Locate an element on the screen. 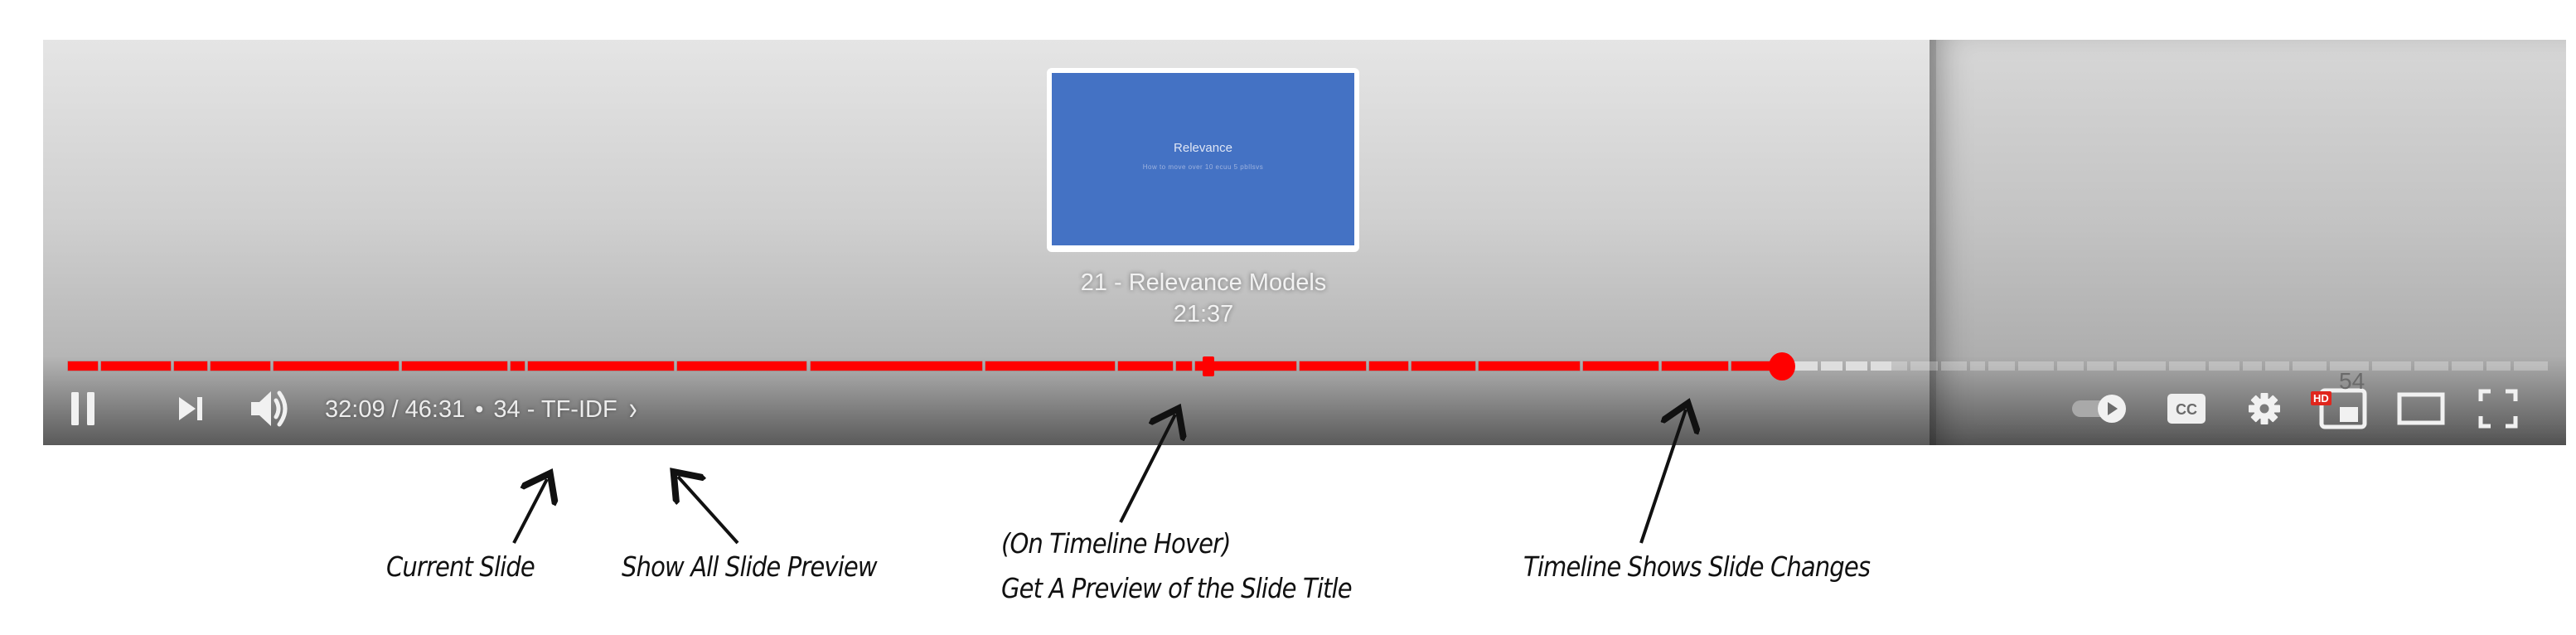 Image resolution: width=2576 pixels, height=635 pixels. fullscreen-button is located at coordinates (2498, 408).